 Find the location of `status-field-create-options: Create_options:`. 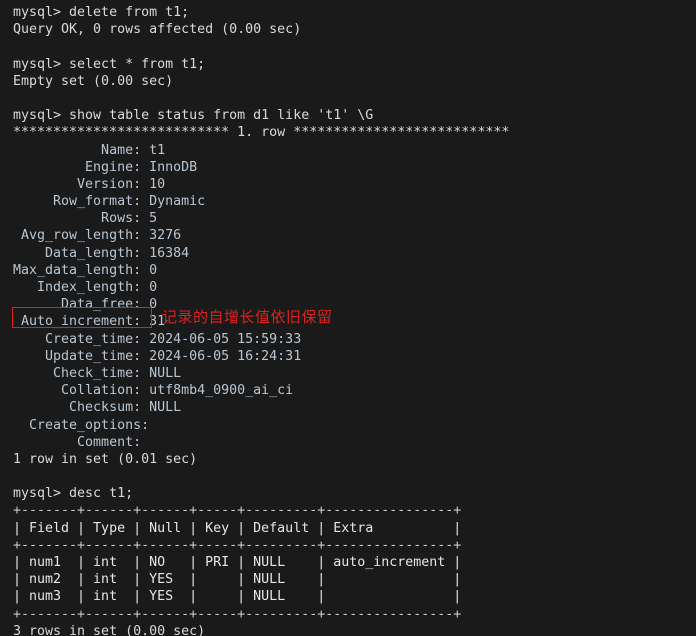

status-field-create-options: Create_options: is located at coordinates (81, 425).